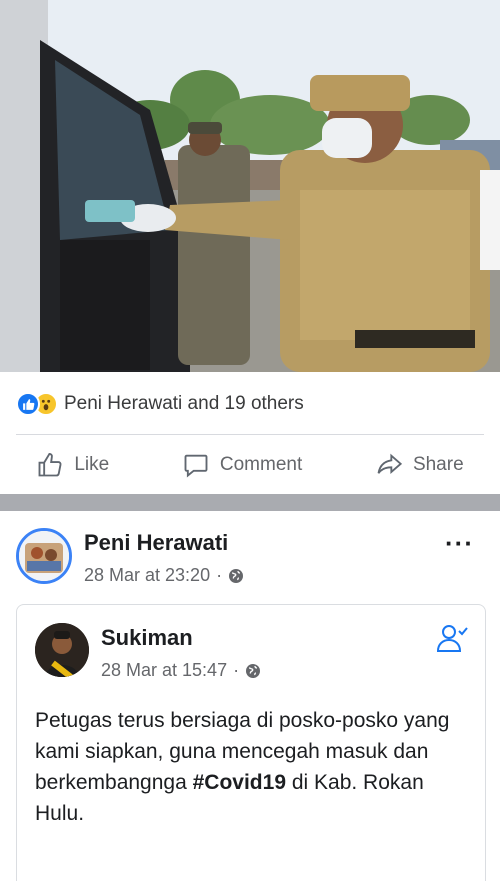 This screenshot has height=881, width=500. Describe the element at coordinates (62, 650) in the screenshot. I see `shared-author-avatar` at that location.